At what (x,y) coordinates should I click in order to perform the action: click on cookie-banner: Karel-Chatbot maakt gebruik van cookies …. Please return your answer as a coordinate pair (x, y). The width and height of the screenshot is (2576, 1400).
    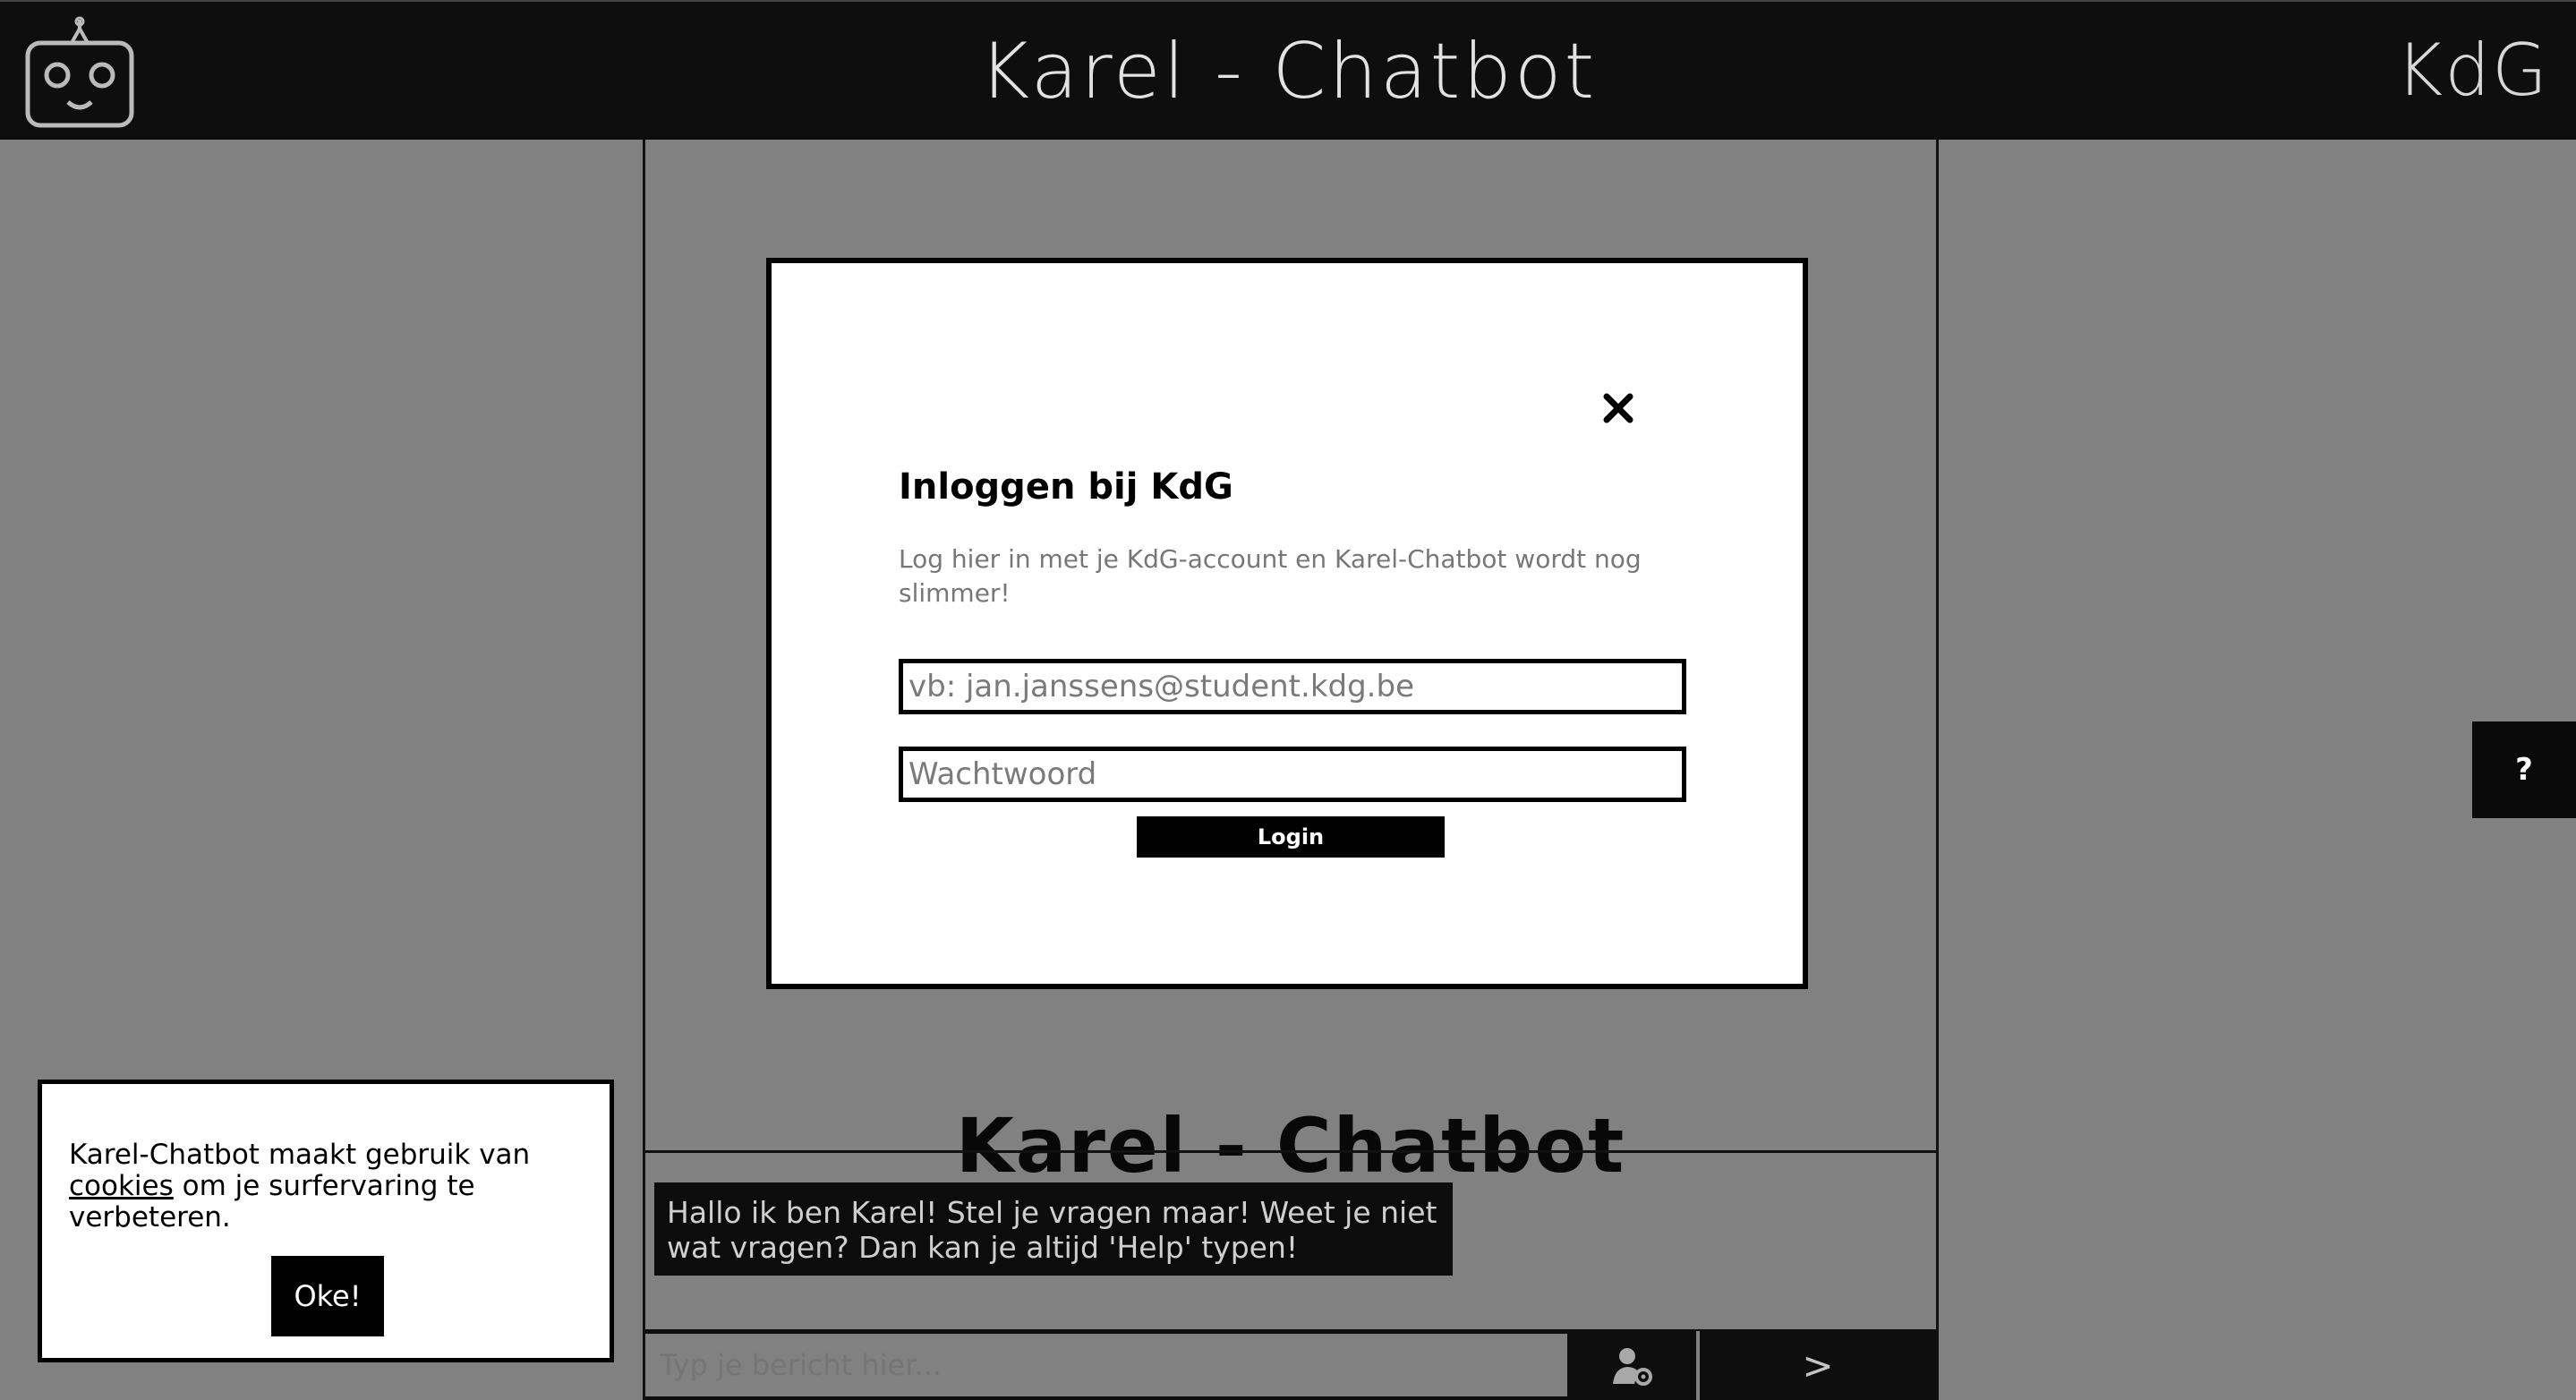
    Looking at the image, I should click on (326, 1221).